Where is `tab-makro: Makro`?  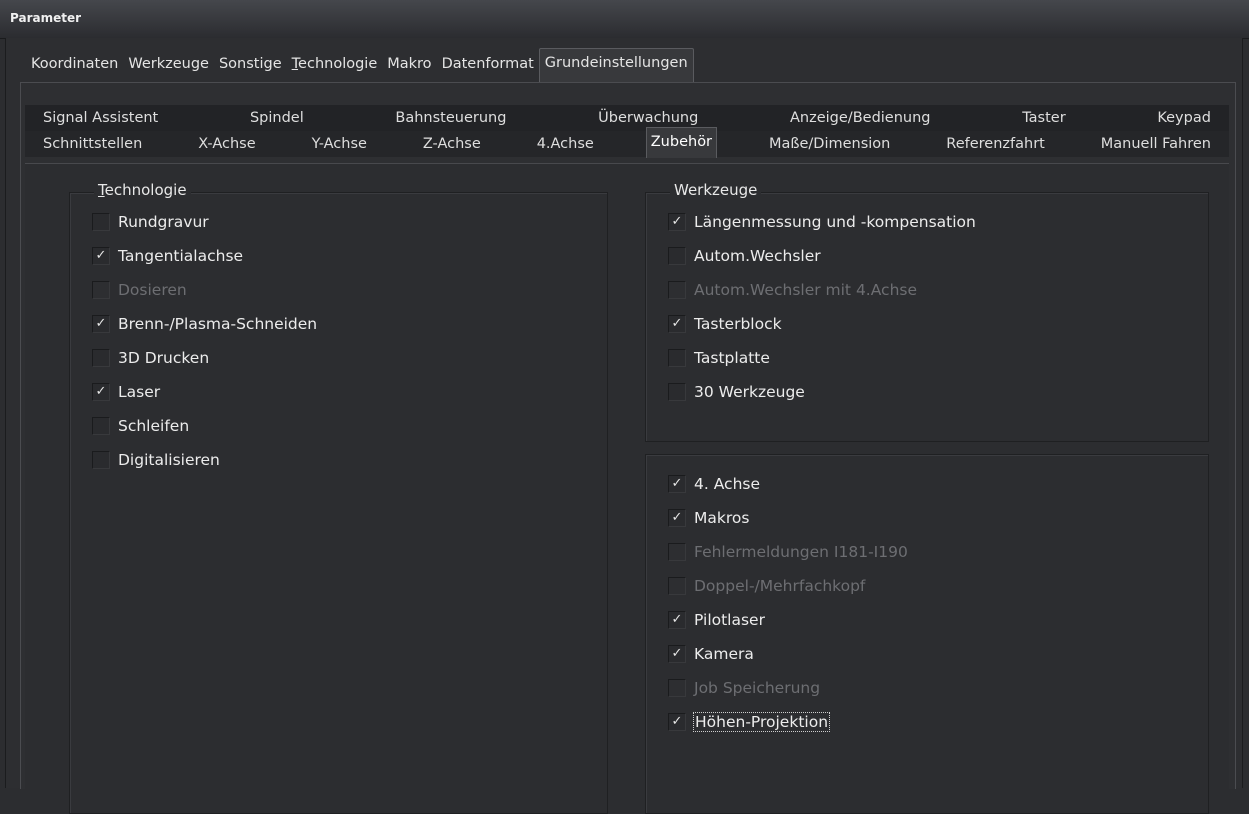 tab-makro: Makro is located at coordinates (409, 64).